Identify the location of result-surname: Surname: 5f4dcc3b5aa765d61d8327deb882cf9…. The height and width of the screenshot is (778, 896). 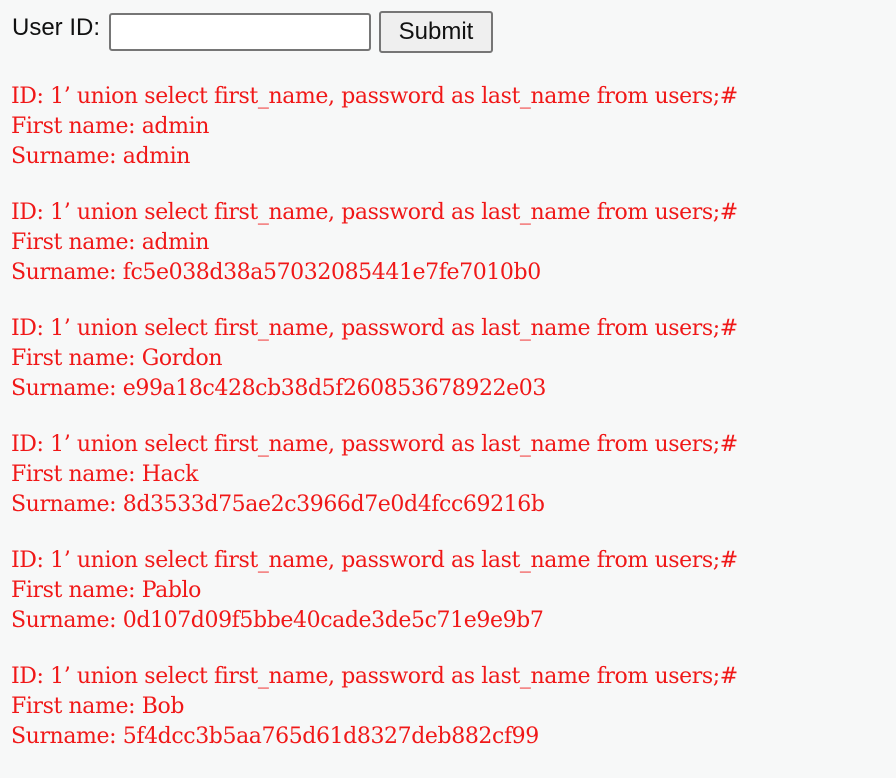
(275, 736).